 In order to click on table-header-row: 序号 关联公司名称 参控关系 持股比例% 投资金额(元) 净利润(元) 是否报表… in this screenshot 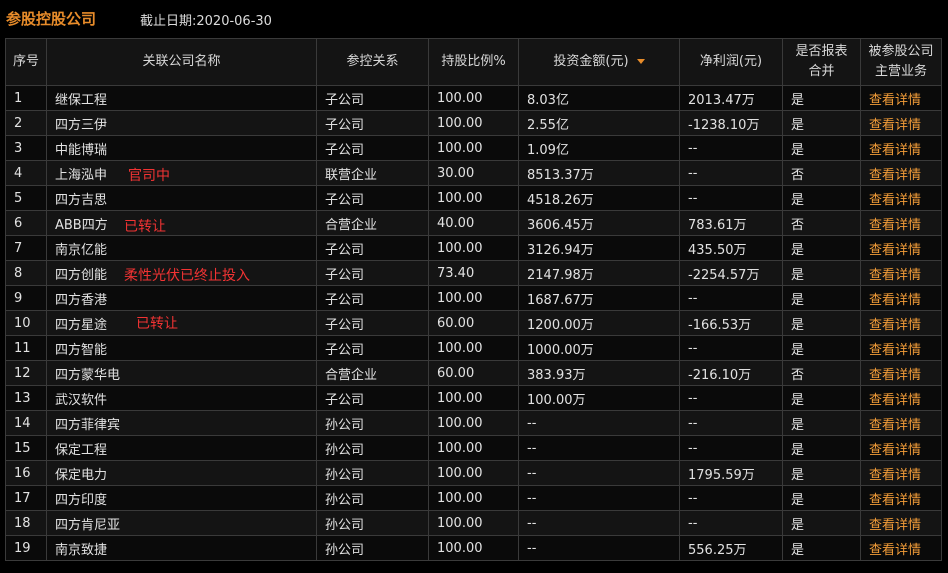, I will do `click(473, 62)`.